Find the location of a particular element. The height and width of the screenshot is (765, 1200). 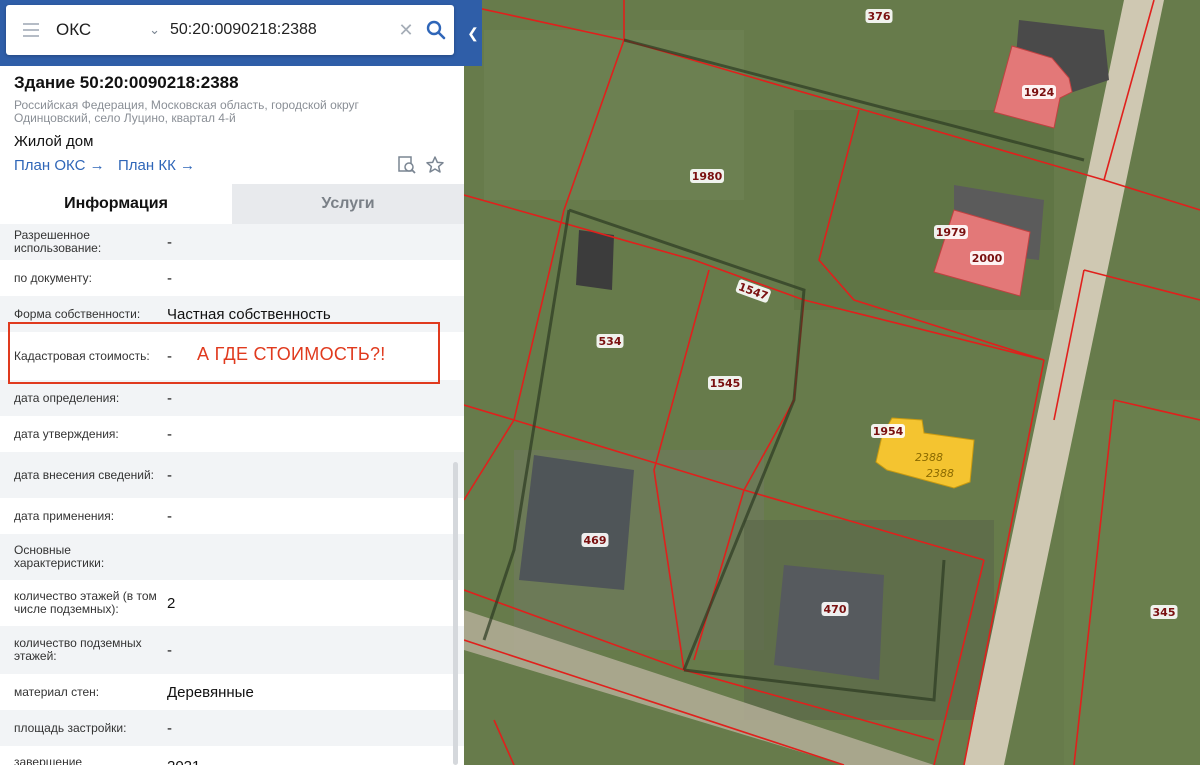

collapse-panel-button: ❮ is located at coordinates (473, 33).